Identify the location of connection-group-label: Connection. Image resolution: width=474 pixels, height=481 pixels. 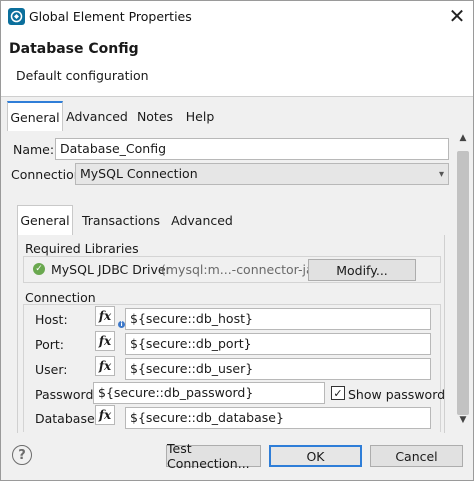
(60, 297).